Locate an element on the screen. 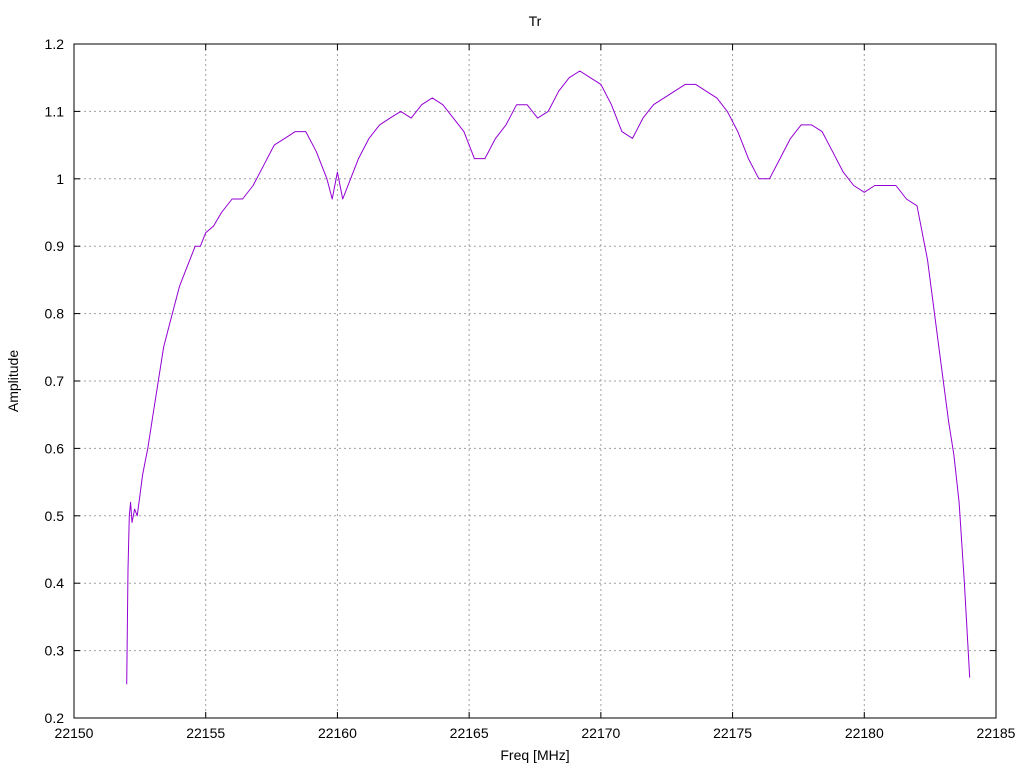  y-tick-label: 0.4 is located at coordinates (55, 583).